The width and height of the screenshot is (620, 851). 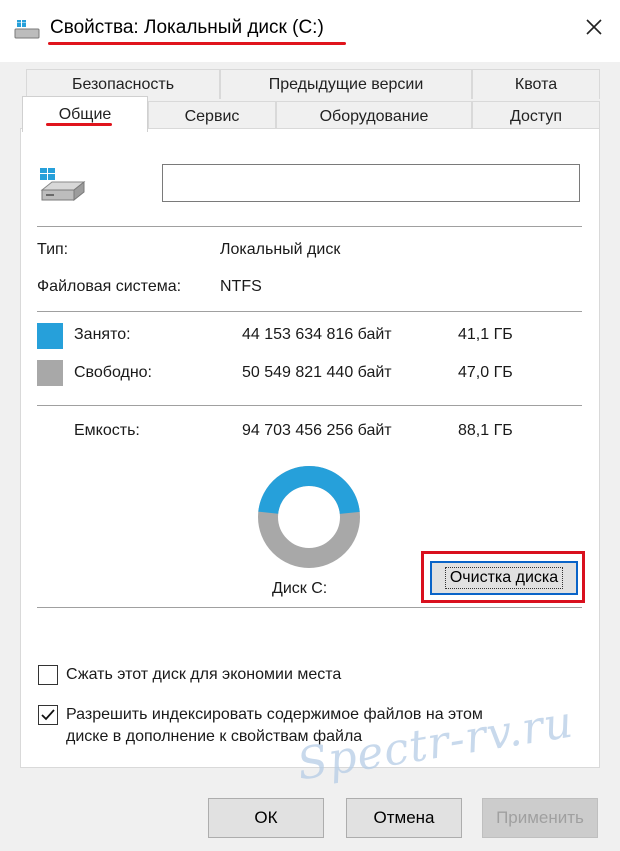 I want to click on used-bytes: 44 153 634 816 байт, so click(x=317, y=334).